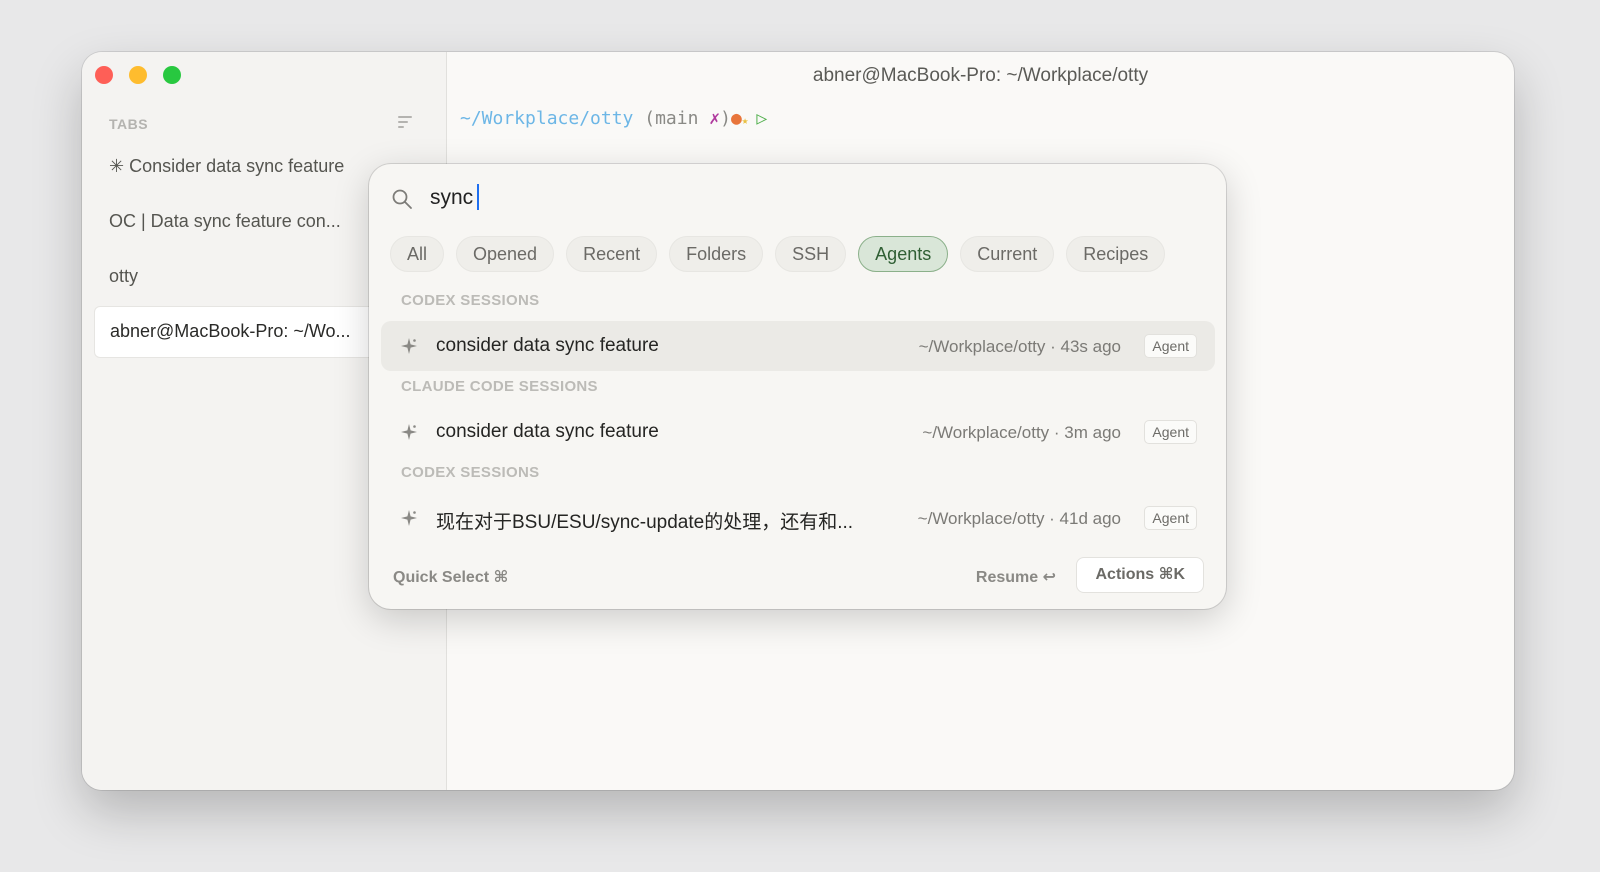 The height and width of the screenshot is (872, 1600). I want to click on filter-chip-current: Current, so click(1007, 254).